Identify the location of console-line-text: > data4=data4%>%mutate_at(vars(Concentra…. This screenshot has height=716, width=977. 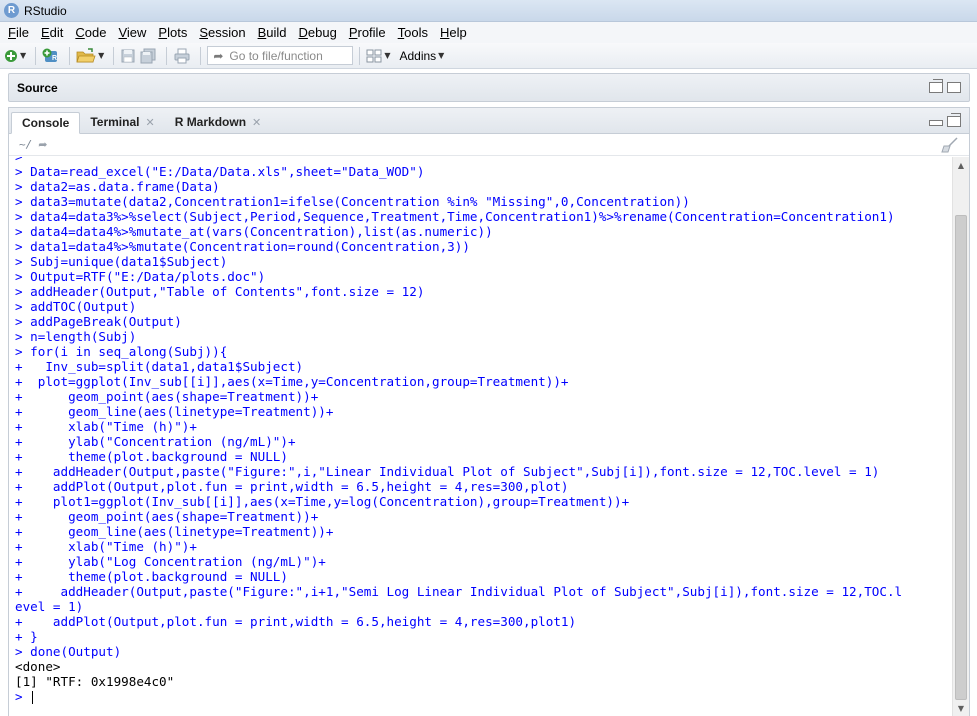
(254, 231).